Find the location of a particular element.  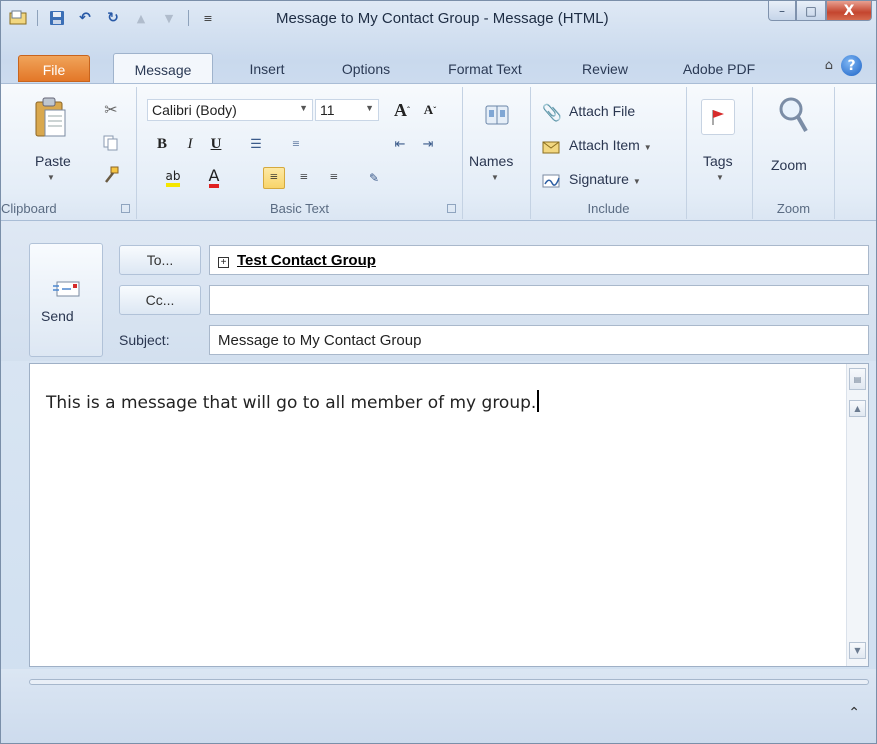

subject-label: Subject: is located at coordinates (144, 340).